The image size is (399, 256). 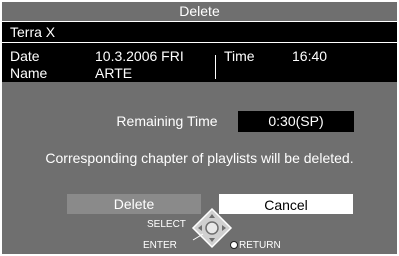 What do you see at coordinates (239, 56) in the screenshot?
I see `time-label: Time` at bounding box center [239, 56].